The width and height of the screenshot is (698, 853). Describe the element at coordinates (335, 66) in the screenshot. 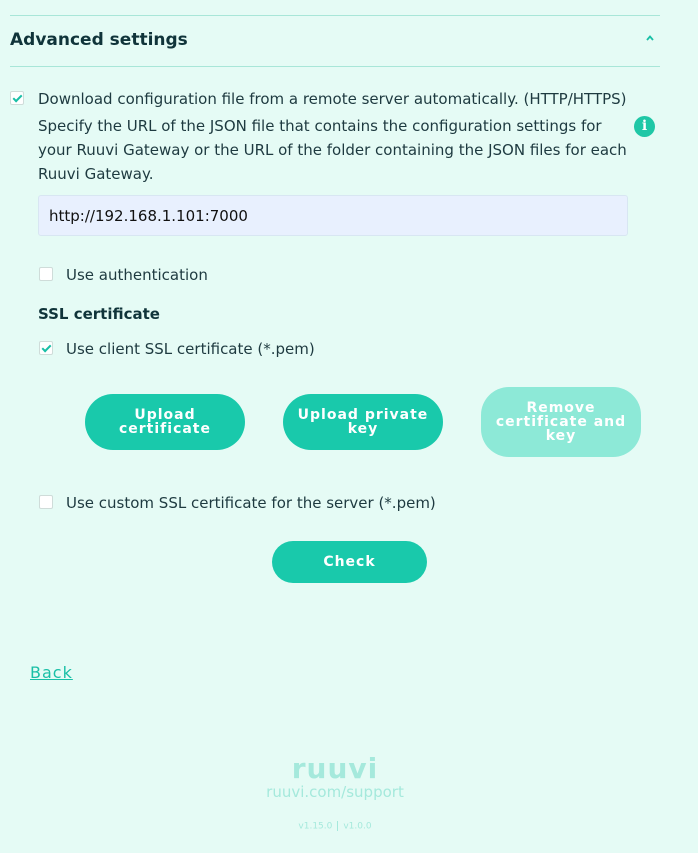

I see `header-divider` at that location.